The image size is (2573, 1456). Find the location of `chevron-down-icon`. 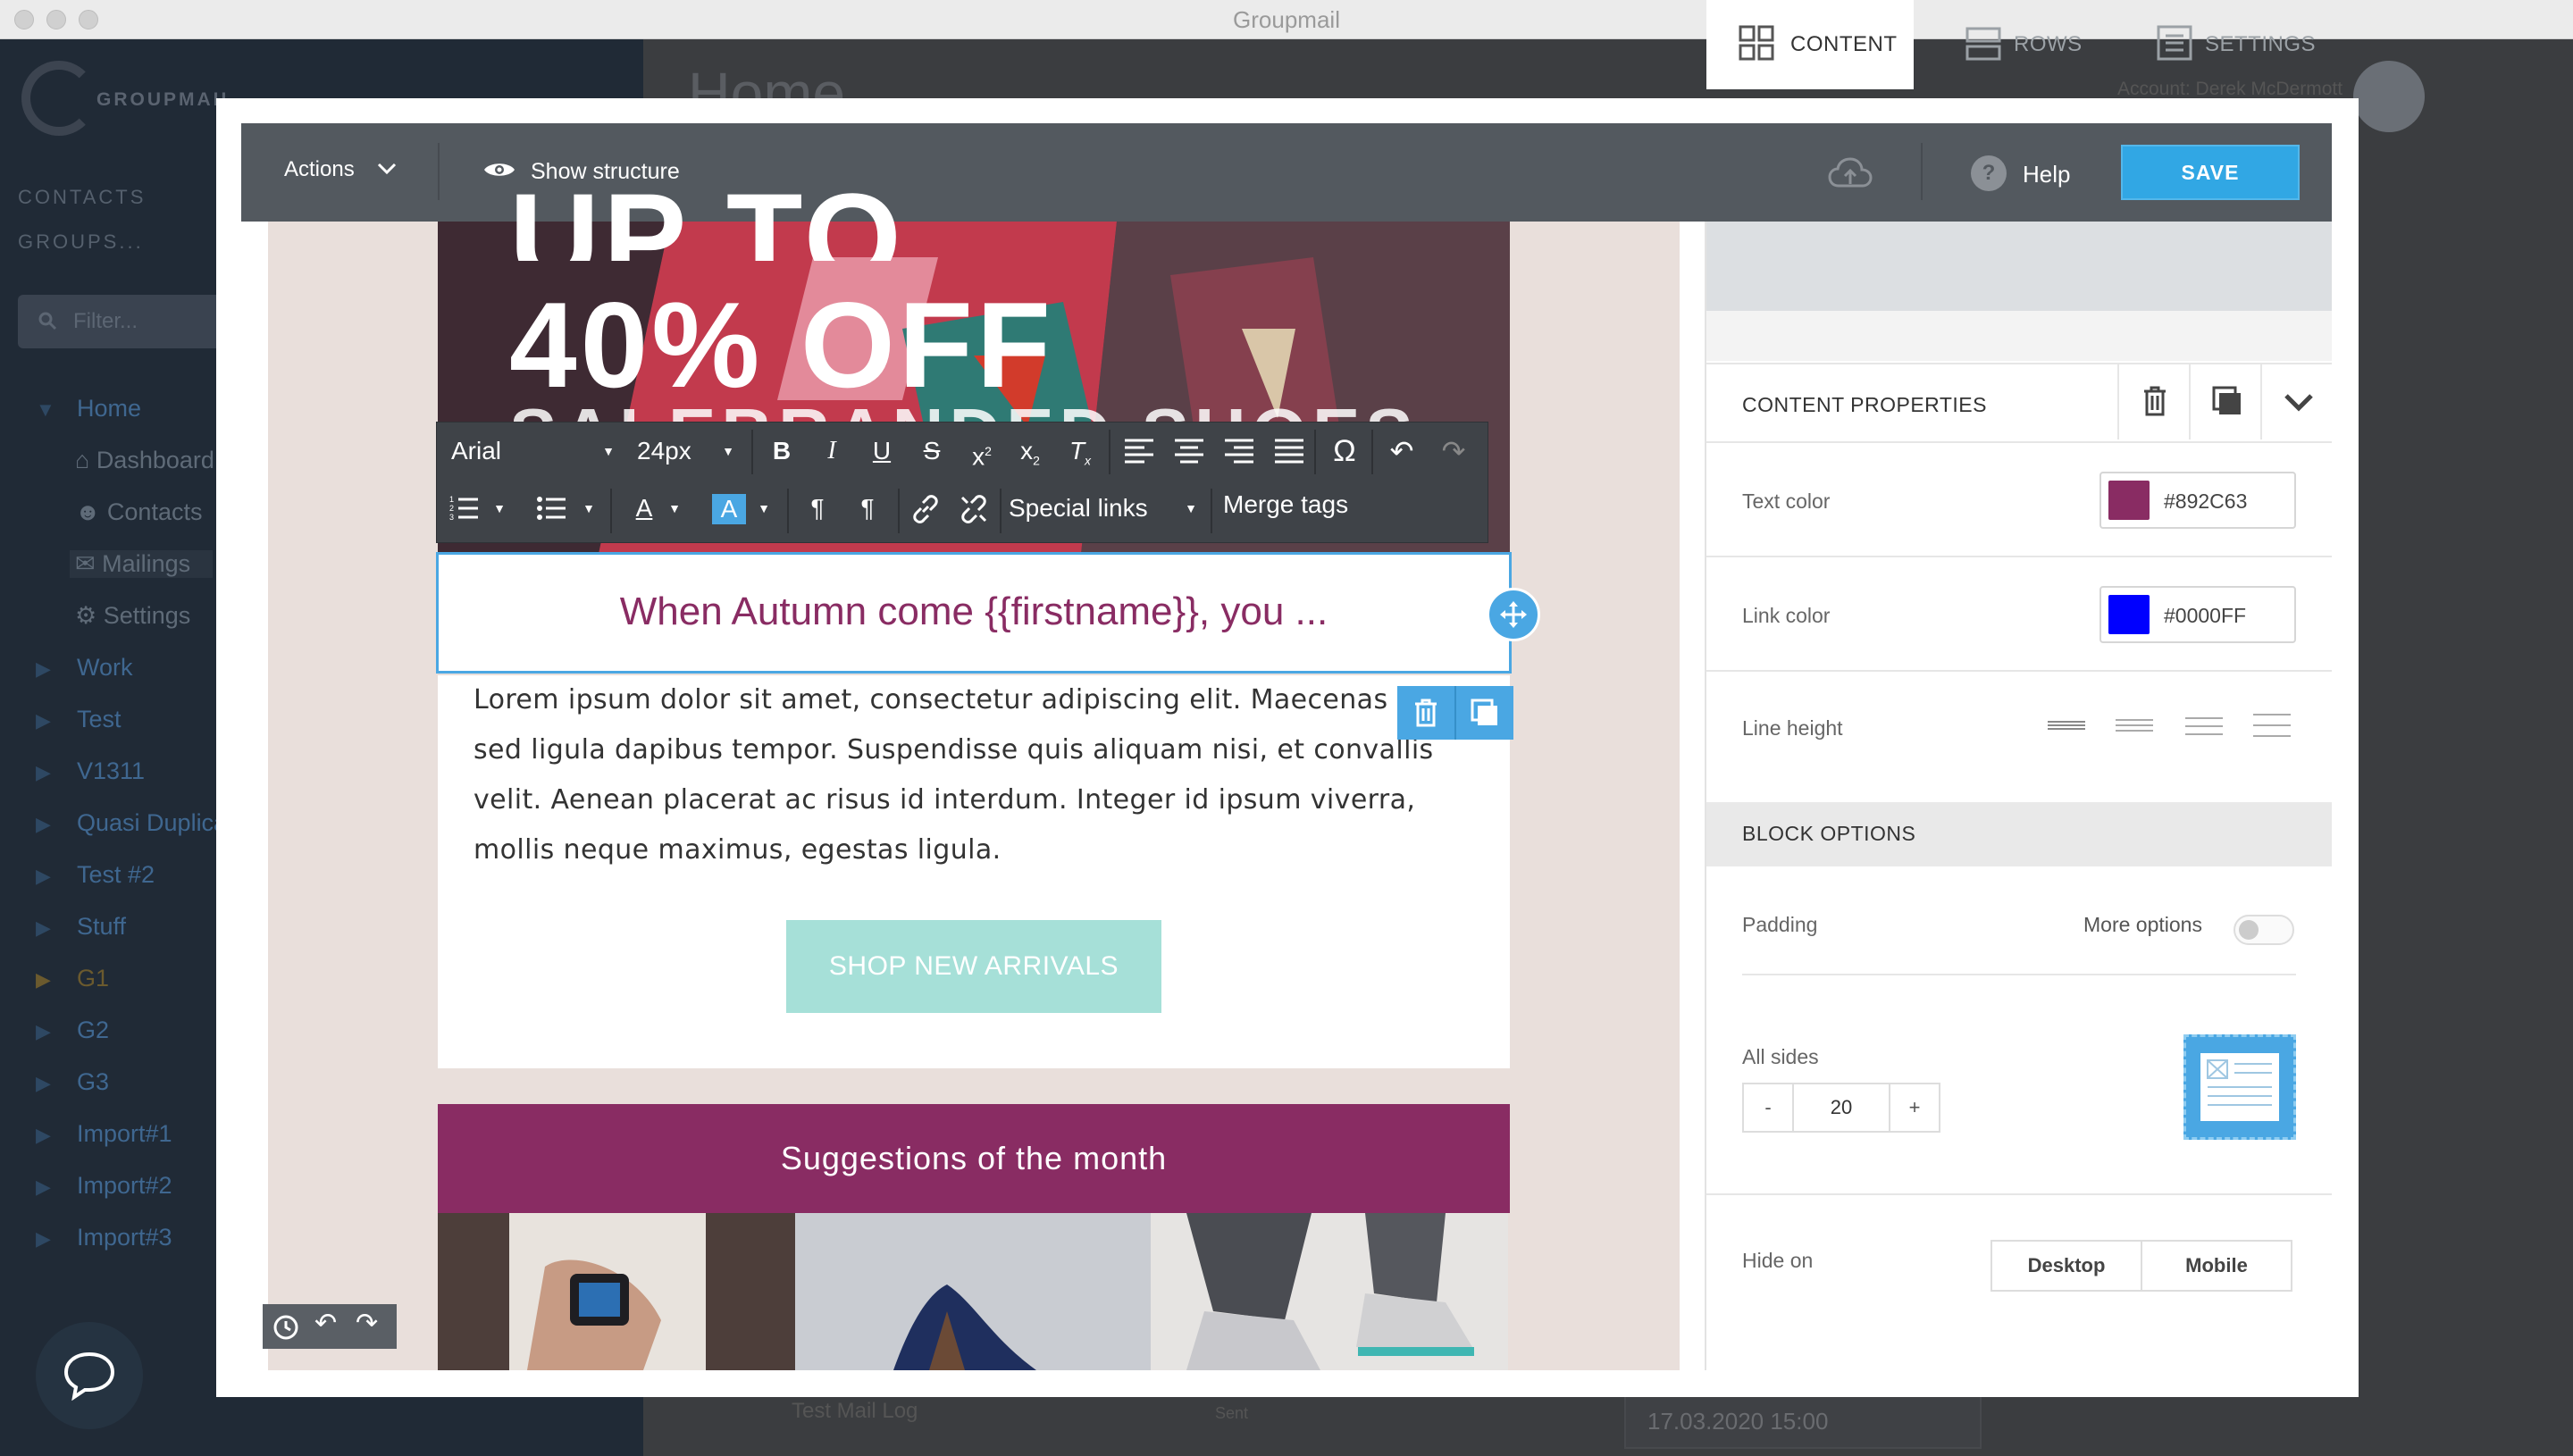

chevron-down-icon is located at coordinates (387, 169).